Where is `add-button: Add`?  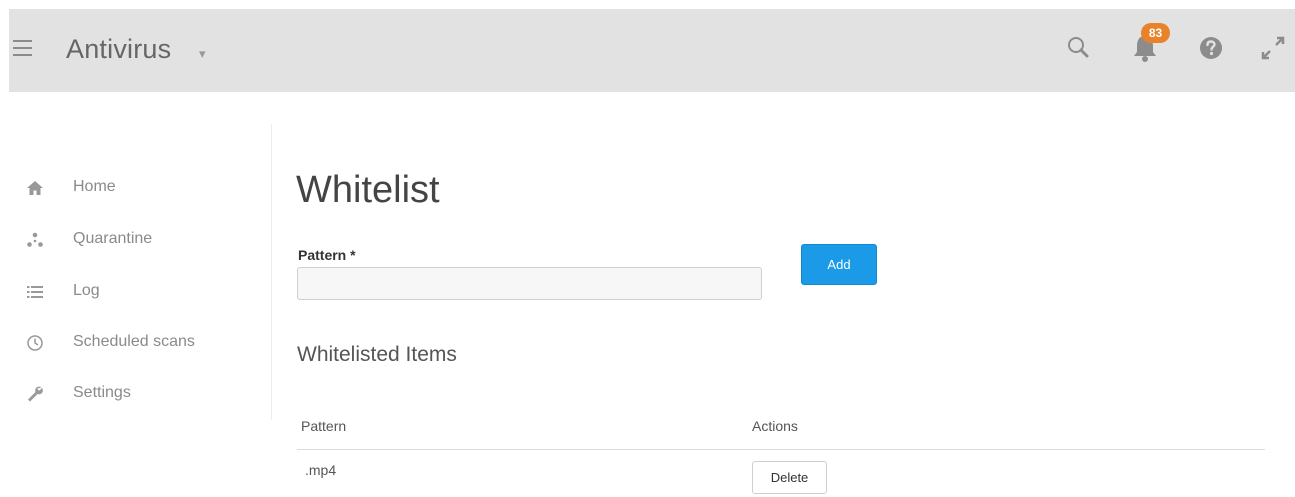
add-button: Add is located at coordinates (839, 264).